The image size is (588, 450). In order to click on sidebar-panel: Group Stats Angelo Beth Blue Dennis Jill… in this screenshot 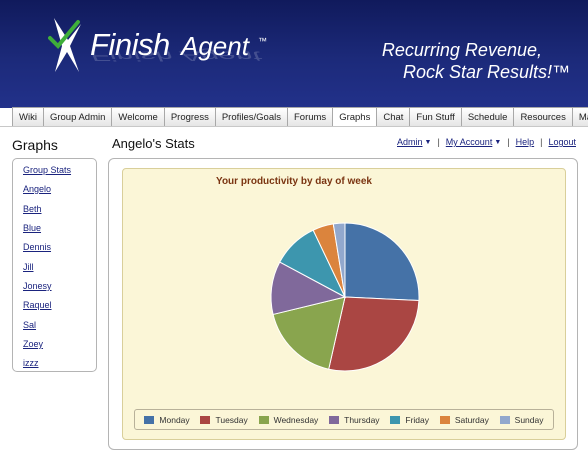, I will do `click(54, 265)`.